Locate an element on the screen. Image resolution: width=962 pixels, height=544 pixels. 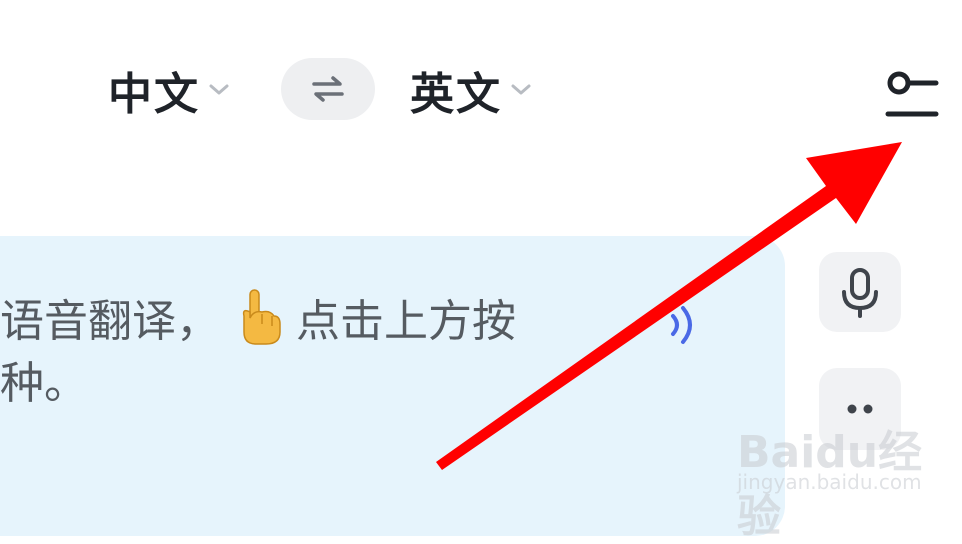
settings-button is located at coordinates (912, 95).